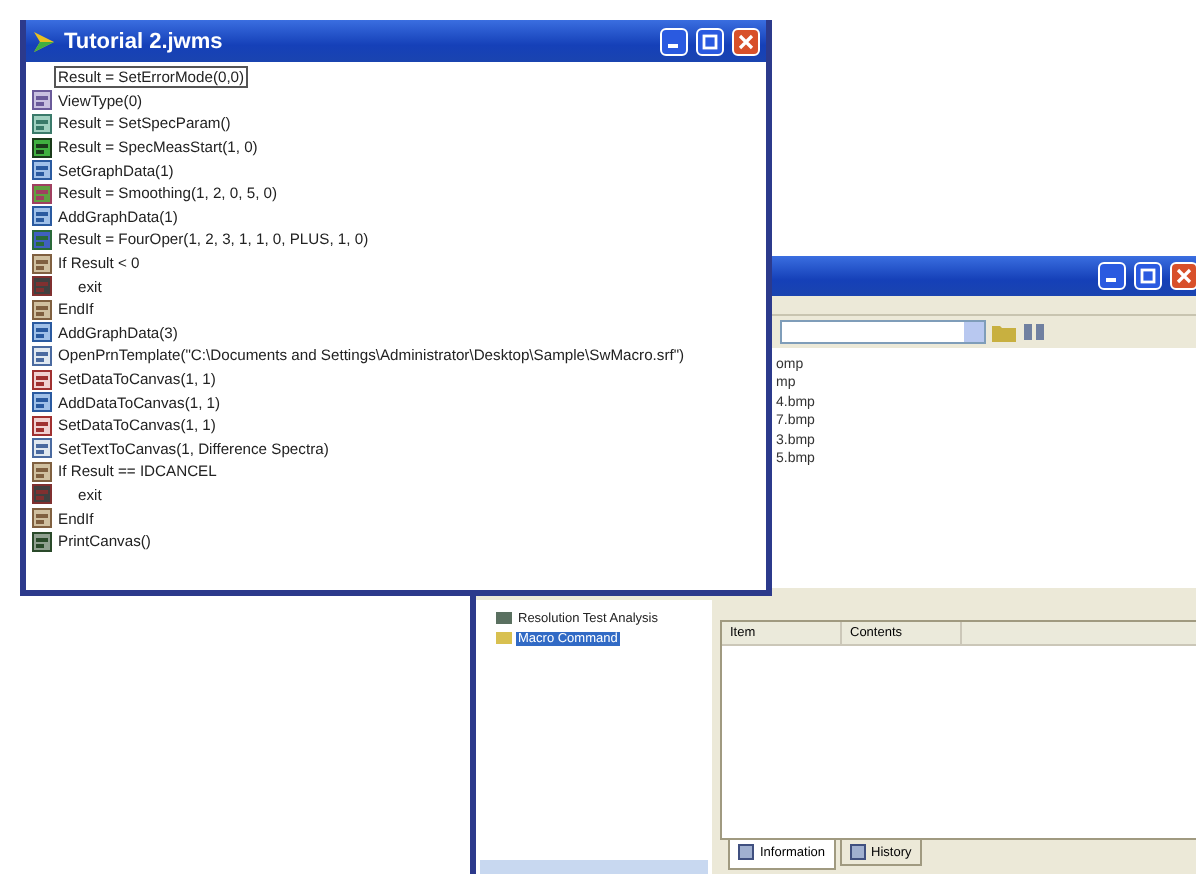  What do you see at coordinates (144, 41) in the screenshot?
I see `window-title: Tutorial 2.jwms` at bounding box center [144, 41].